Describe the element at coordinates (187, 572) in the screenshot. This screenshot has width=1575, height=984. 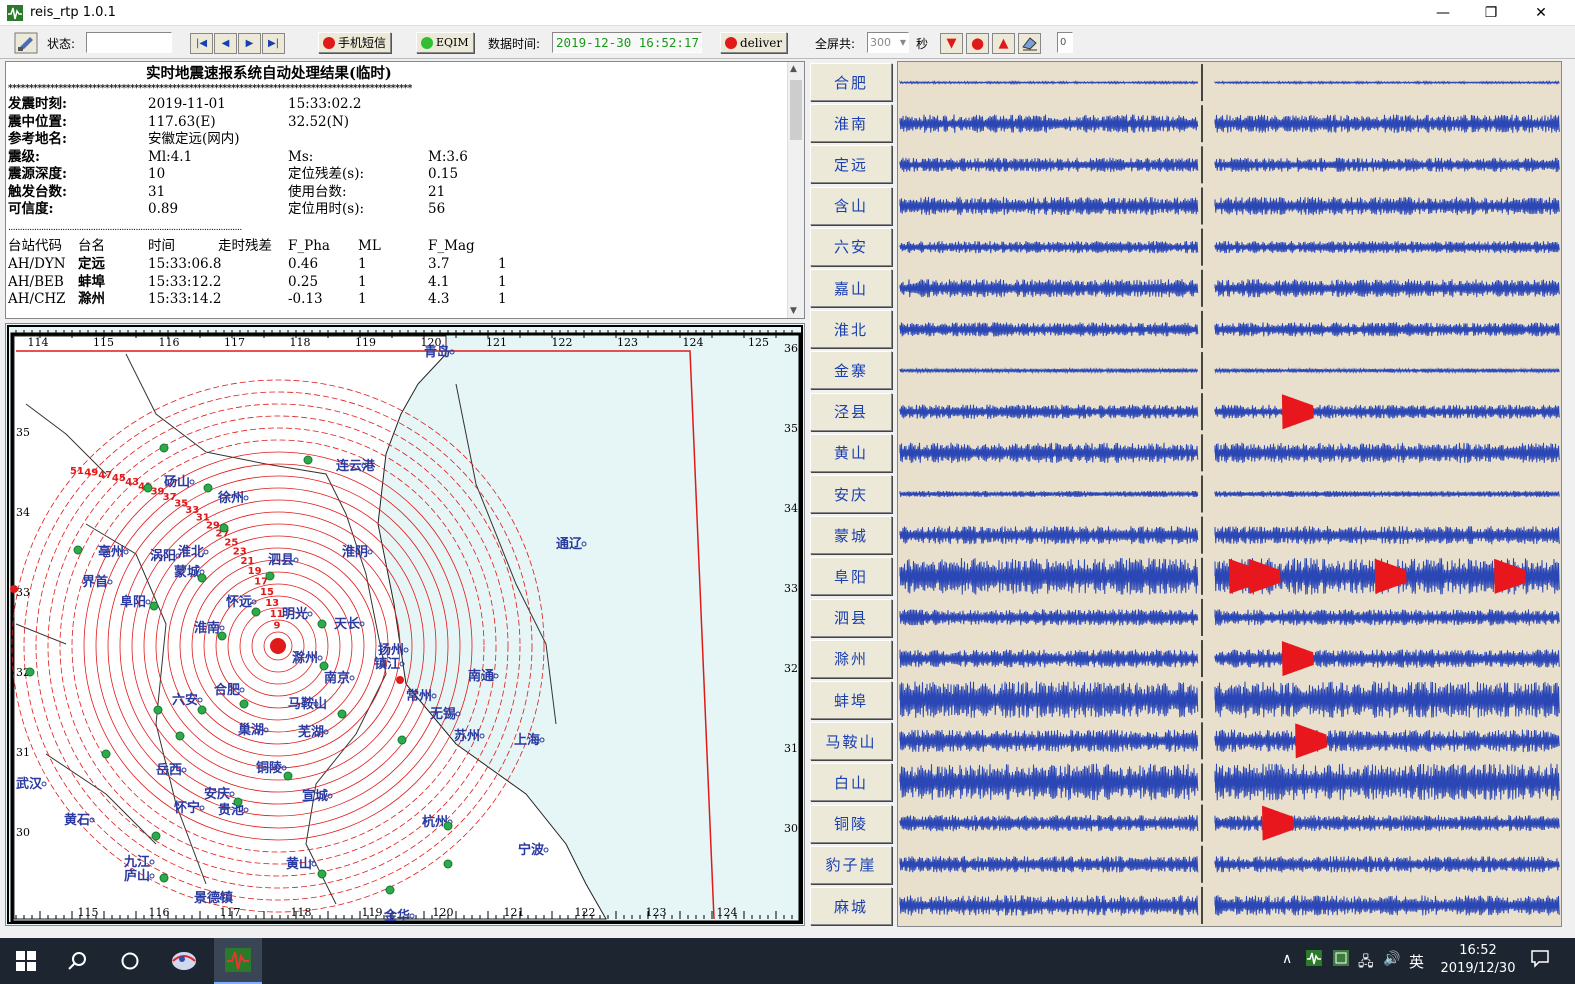
I see `city-label: 蒙城` at that location.